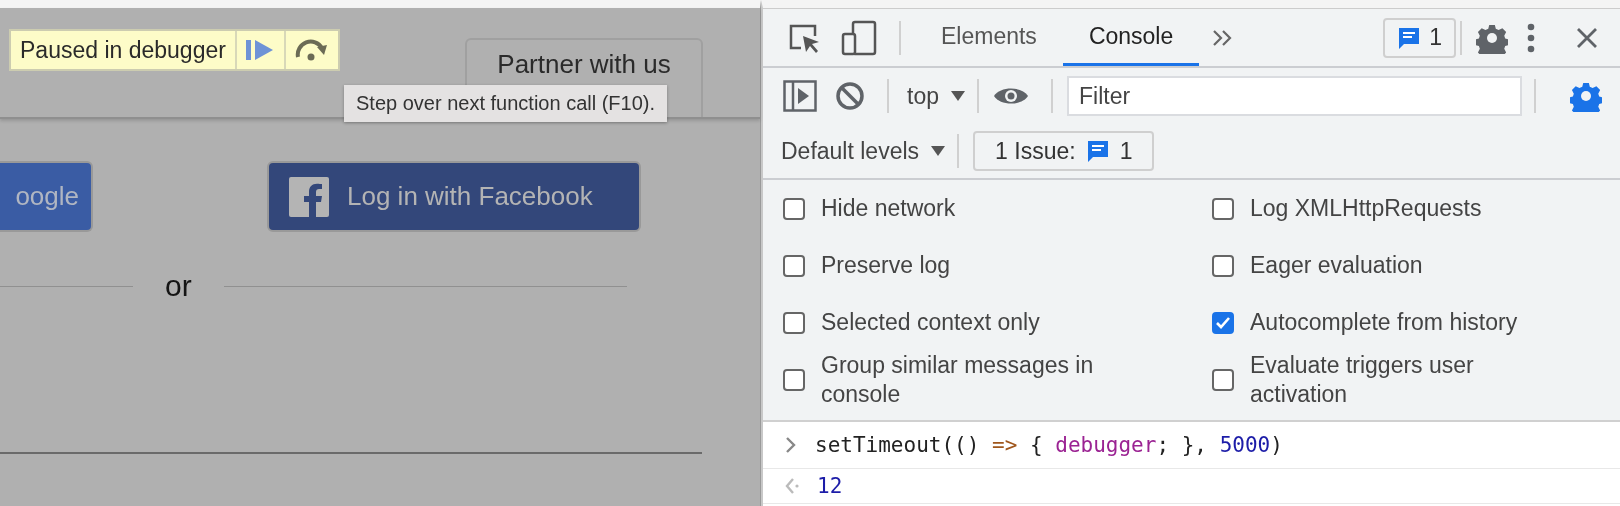  I want to click on facebook-icon, so click(309, 196).